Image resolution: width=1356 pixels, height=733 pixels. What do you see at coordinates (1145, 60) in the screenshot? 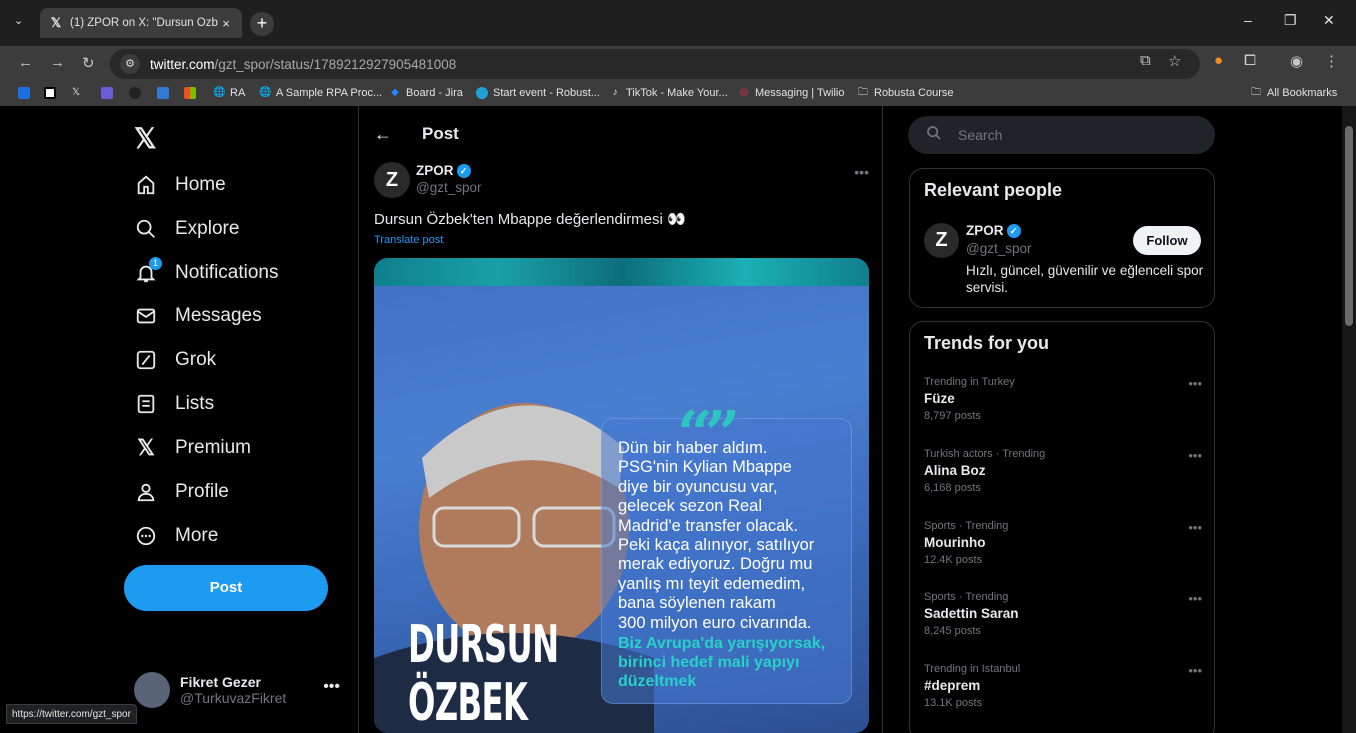
I see `install-app-icon: ⧉` at bounding box center [1145, 60].